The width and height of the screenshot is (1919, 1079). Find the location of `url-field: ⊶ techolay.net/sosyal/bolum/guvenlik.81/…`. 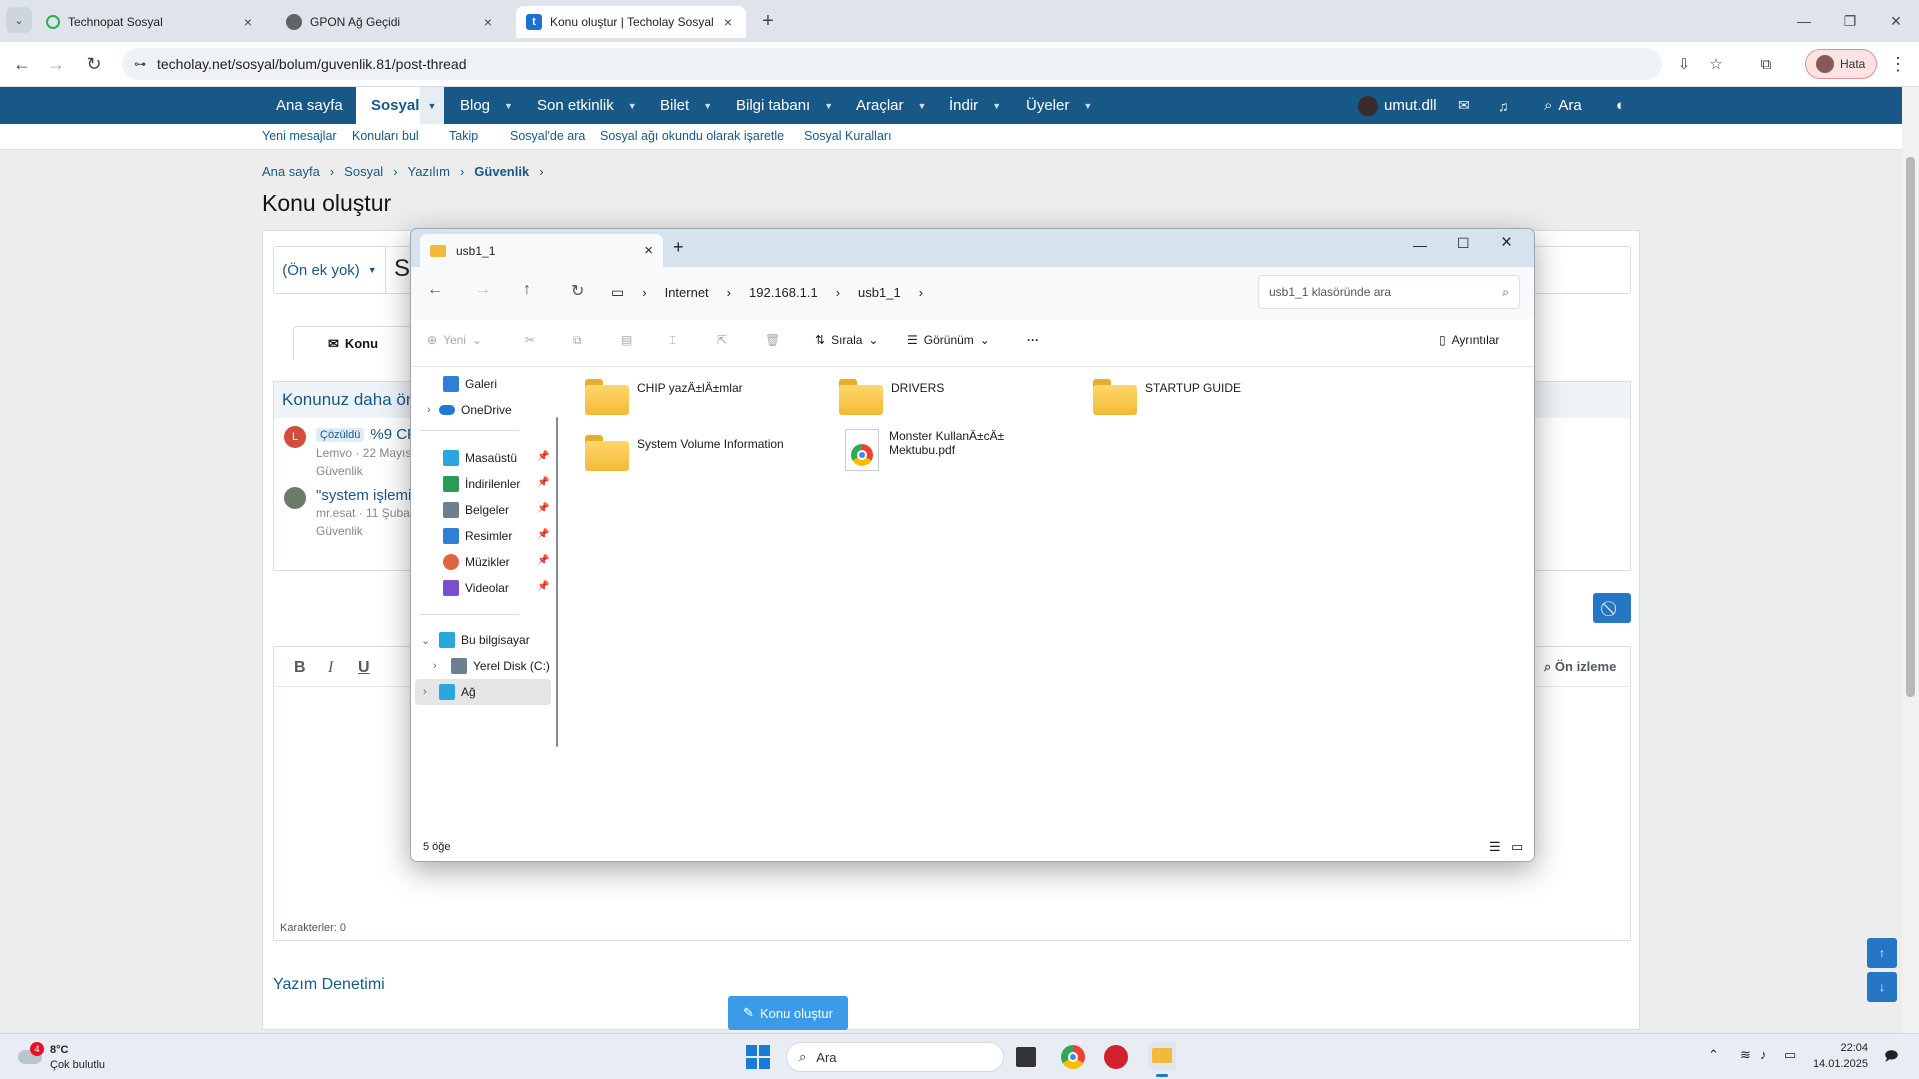

url-field: ⊶ techolay.net/sosyal/bolum/guvenlik.81/… is located at coordinates (892, 64).